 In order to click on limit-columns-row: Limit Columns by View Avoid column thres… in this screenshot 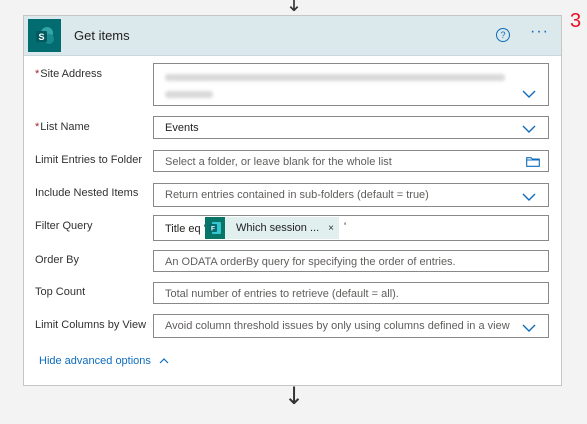, I will do `click(292, 326)`.